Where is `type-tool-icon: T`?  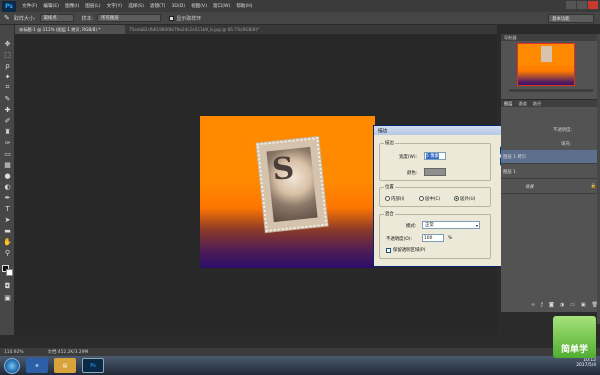 type-tool-icon: T is located at coordinates (7, 208).